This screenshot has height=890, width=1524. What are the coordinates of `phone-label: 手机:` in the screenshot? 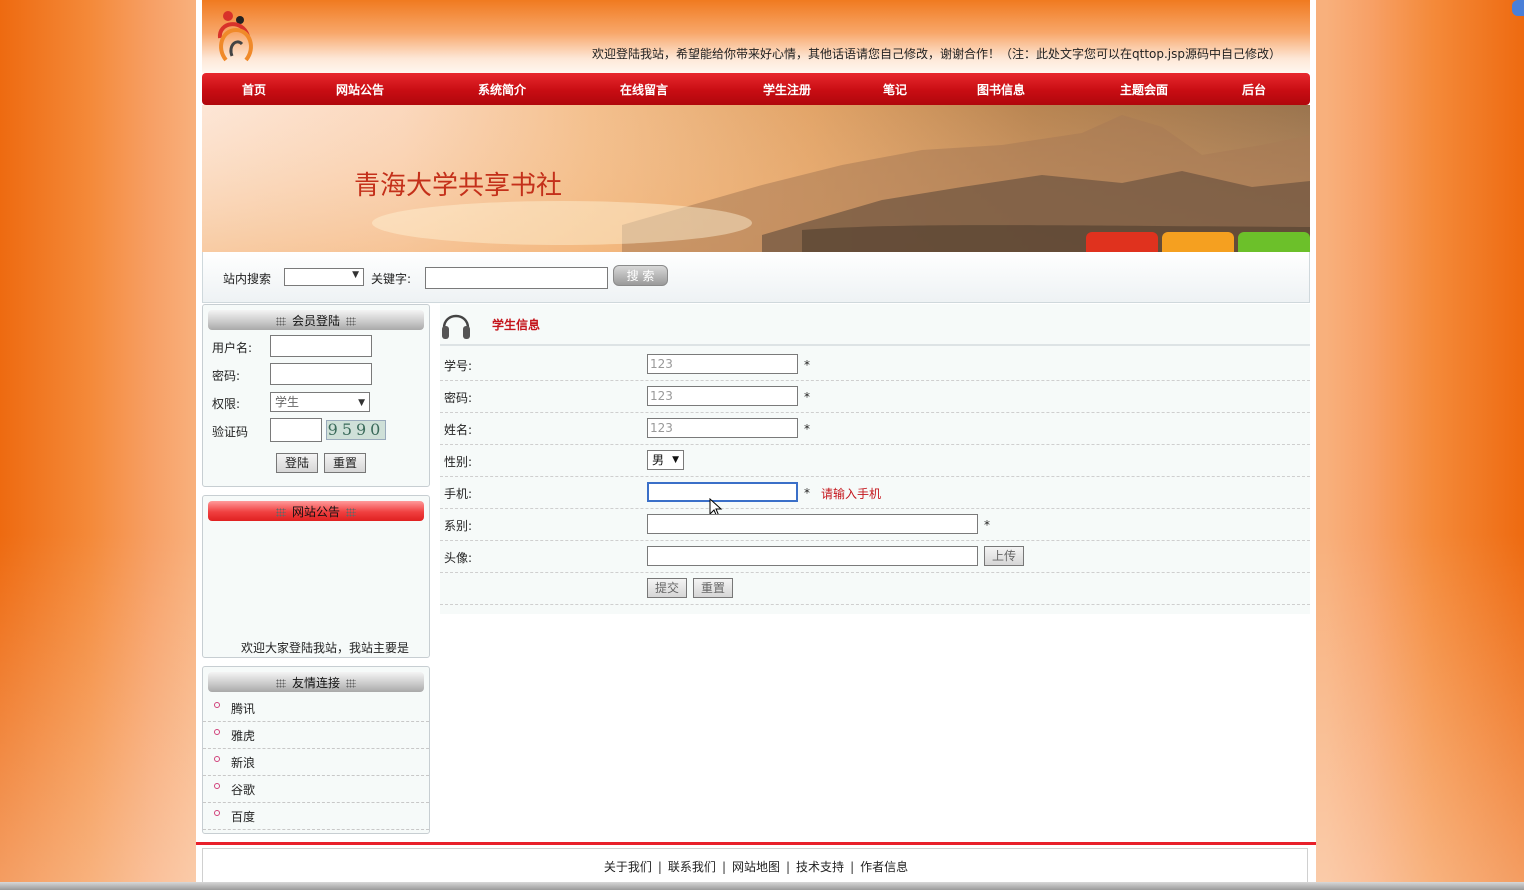 It's located at (458, 494).